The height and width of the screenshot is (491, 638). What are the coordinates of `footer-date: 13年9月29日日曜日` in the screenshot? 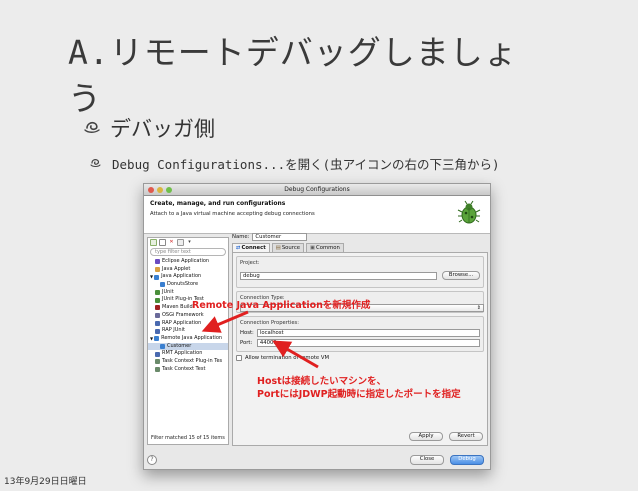 It's located at (45, 482).